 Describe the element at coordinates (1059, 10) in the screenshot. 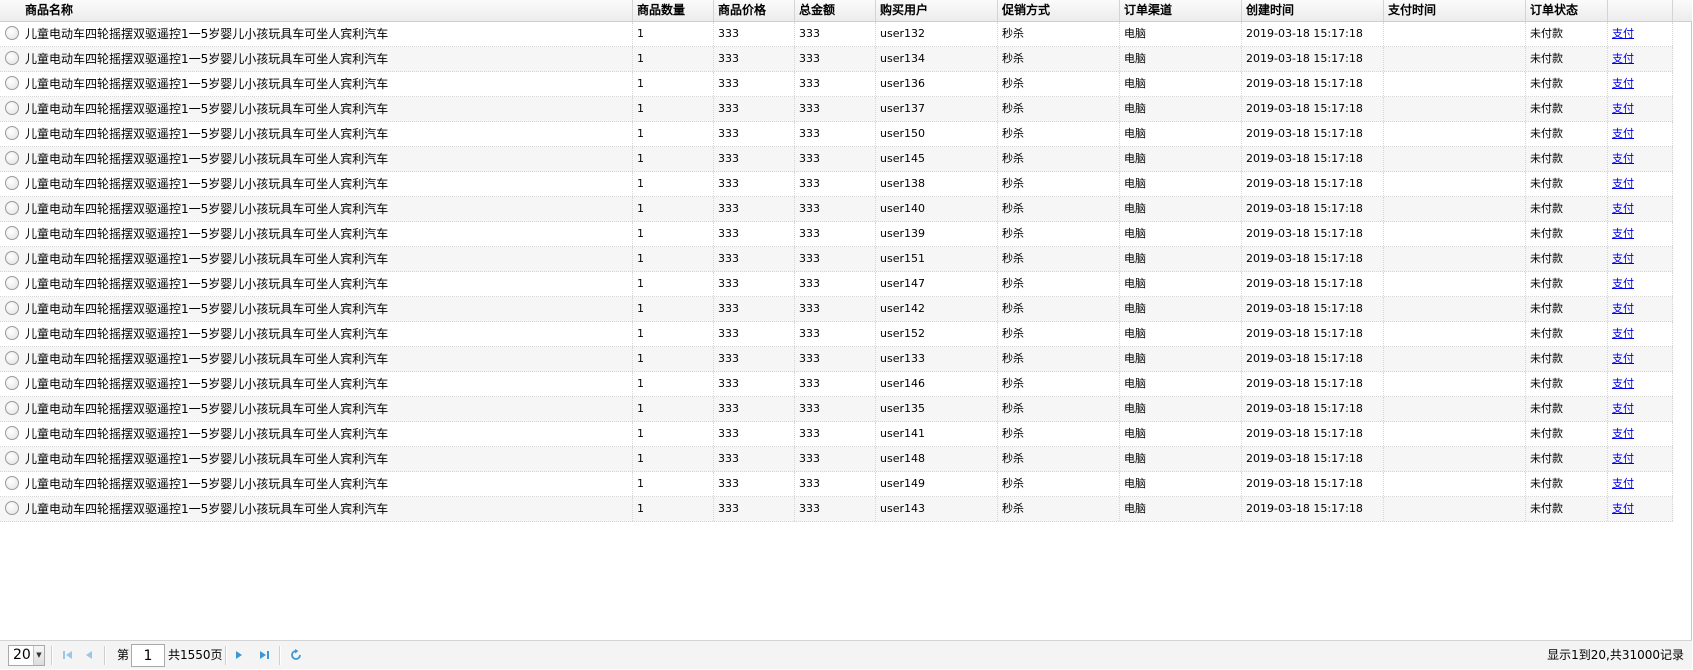

I see `header-promotion: 促销方式` at that location.